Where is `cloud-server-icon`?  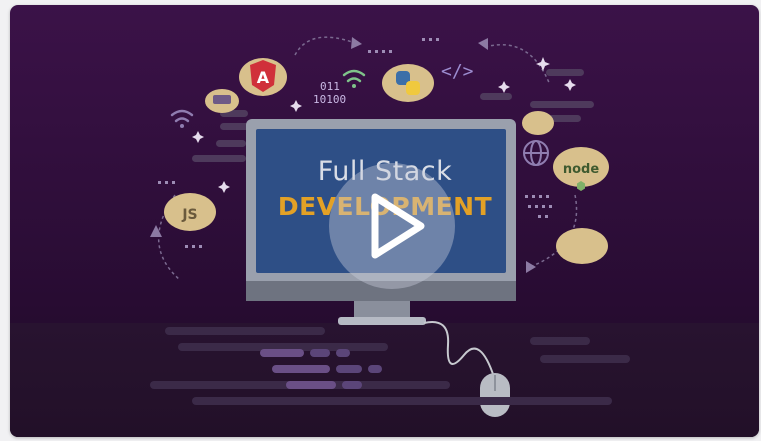
cloud-server-icon is located at coordinates (222, 101).